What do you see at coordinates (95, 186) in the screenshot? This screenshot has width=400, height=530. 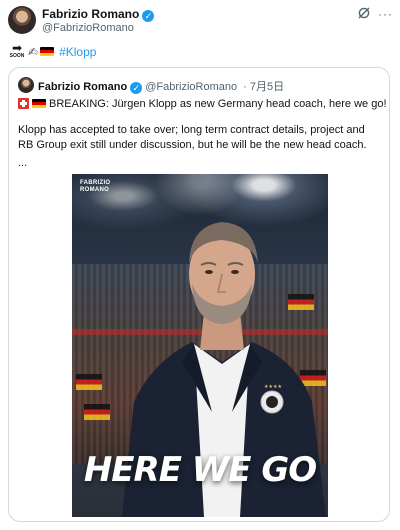 I see `brand-label: FABRIZIO ROMANO` at bounding box center [95, 186].